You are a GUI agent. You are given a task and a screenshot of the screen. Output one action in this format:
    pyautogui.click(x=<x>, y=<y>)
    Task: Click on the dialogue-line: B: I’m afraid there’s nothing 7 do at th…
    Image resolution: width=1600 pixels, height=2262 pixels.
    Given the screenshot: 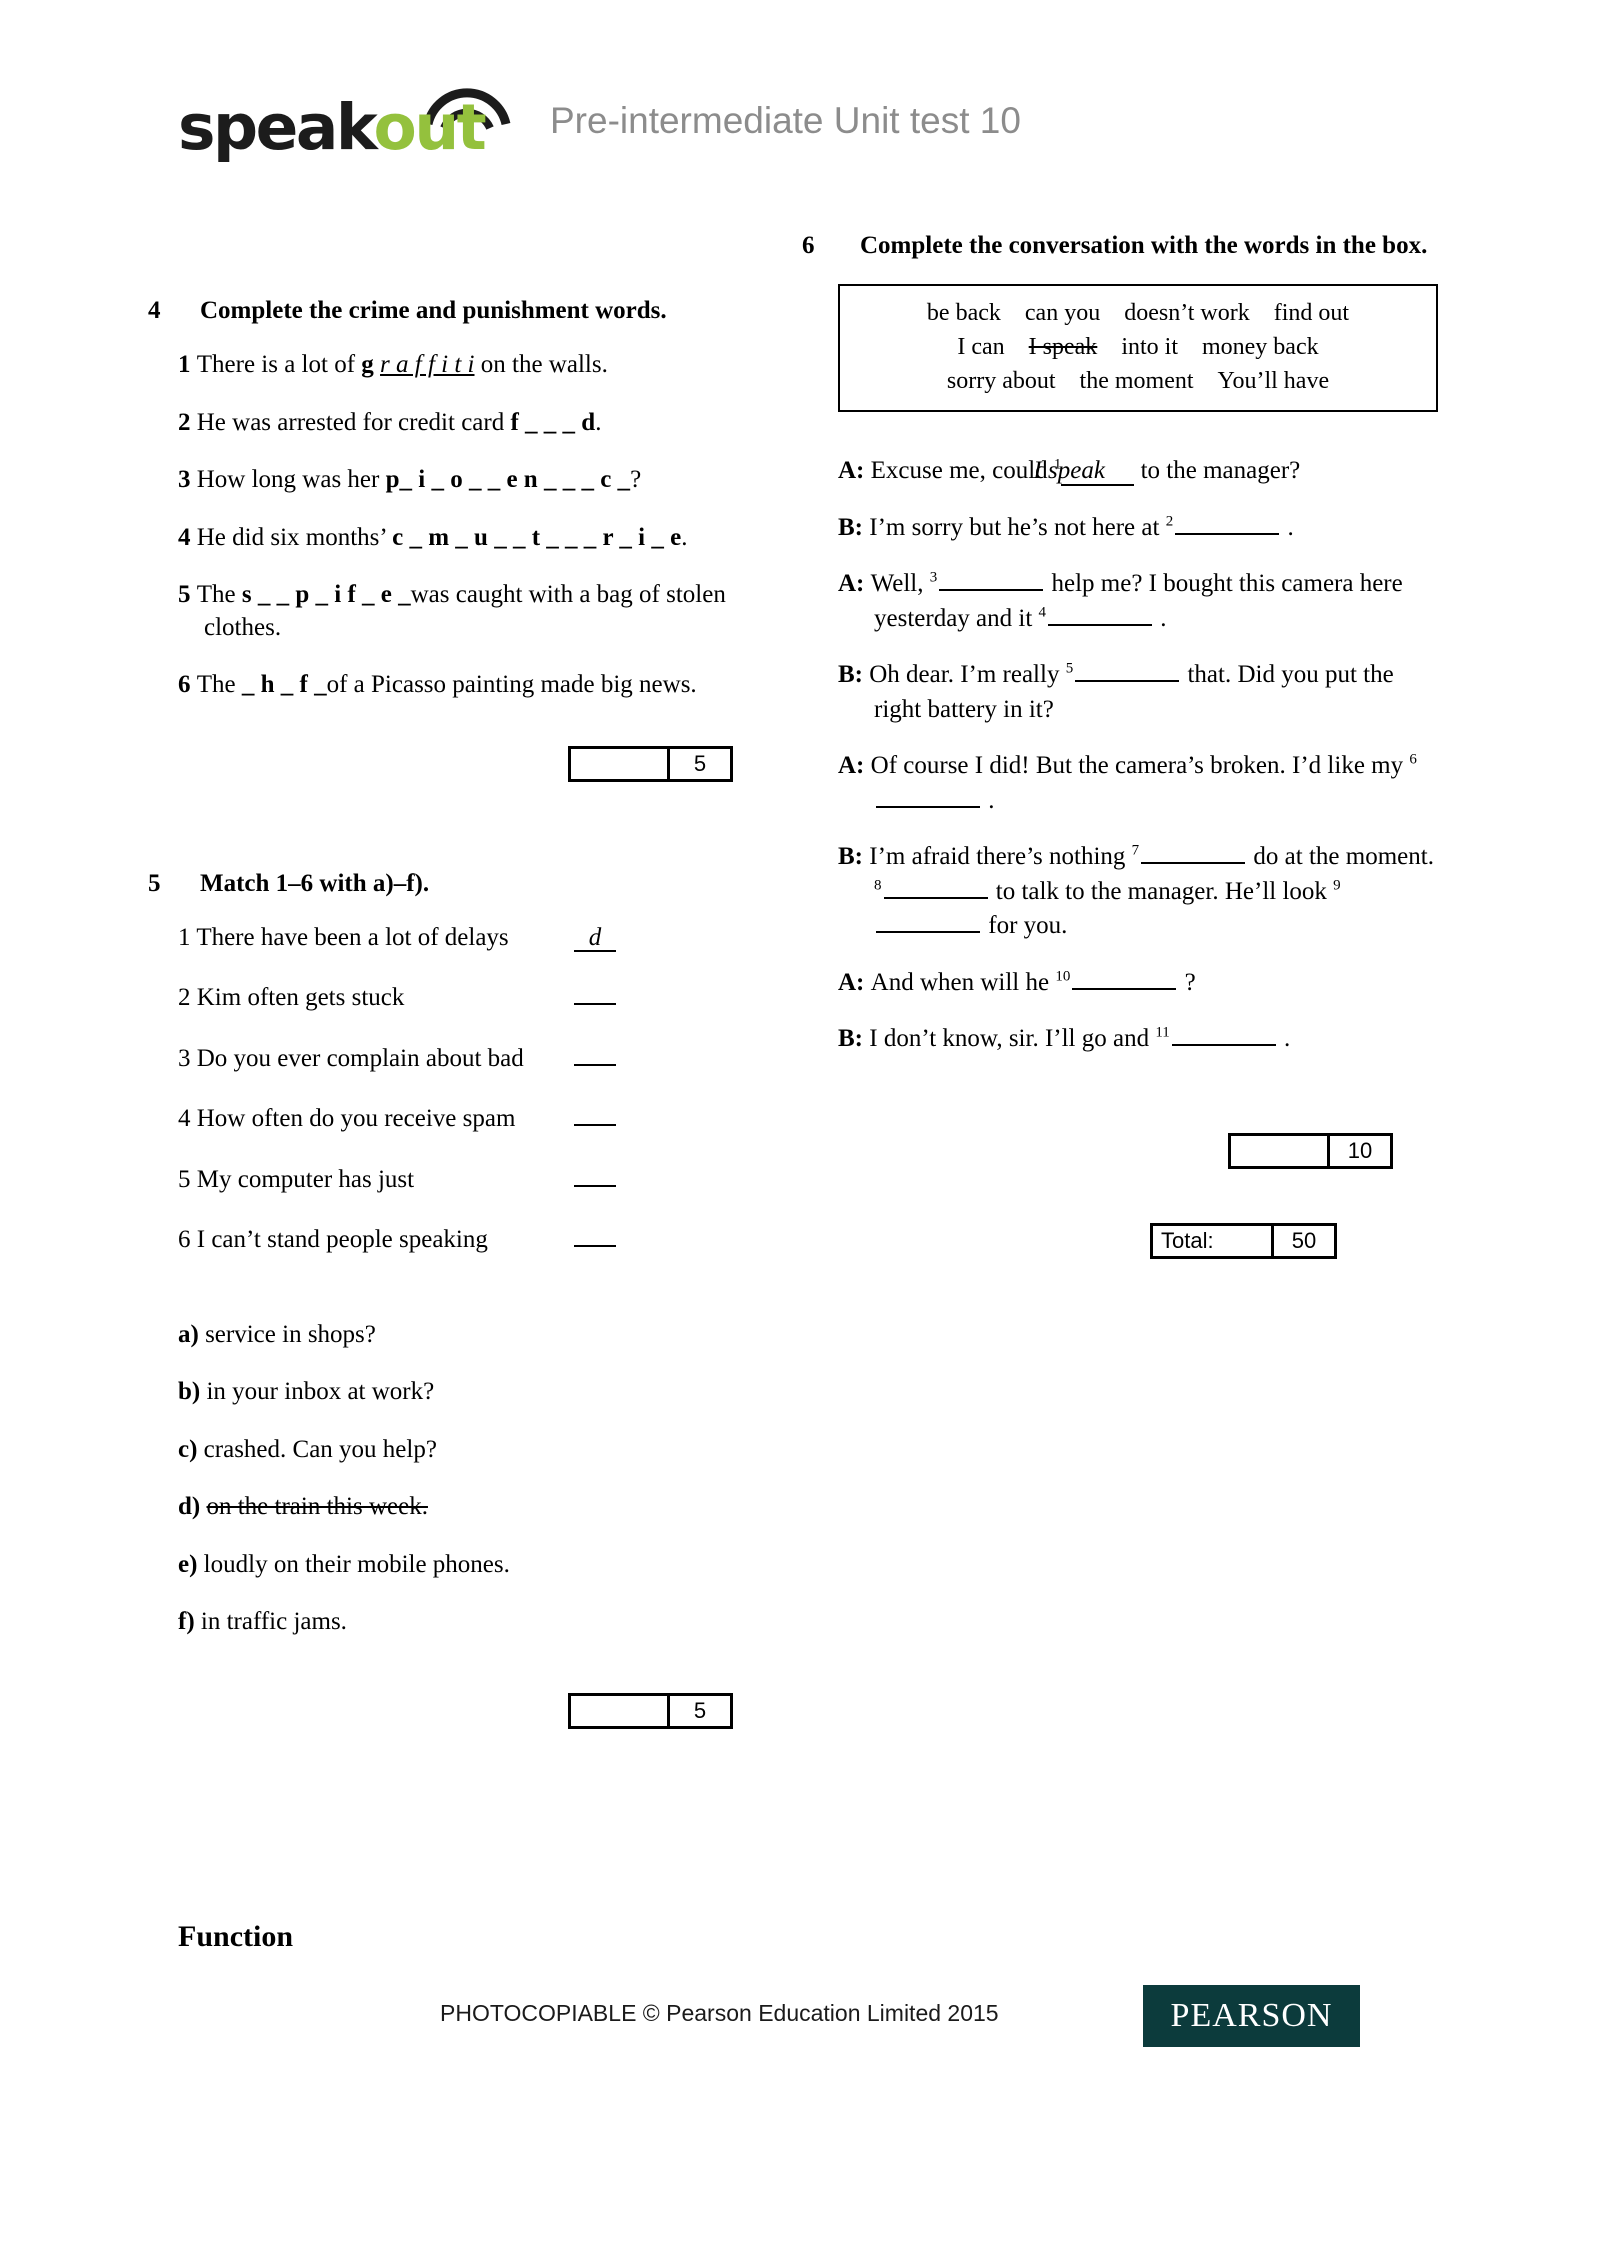 What is the action you would take?
    pyautogui.click(x=1138, y=892)
    